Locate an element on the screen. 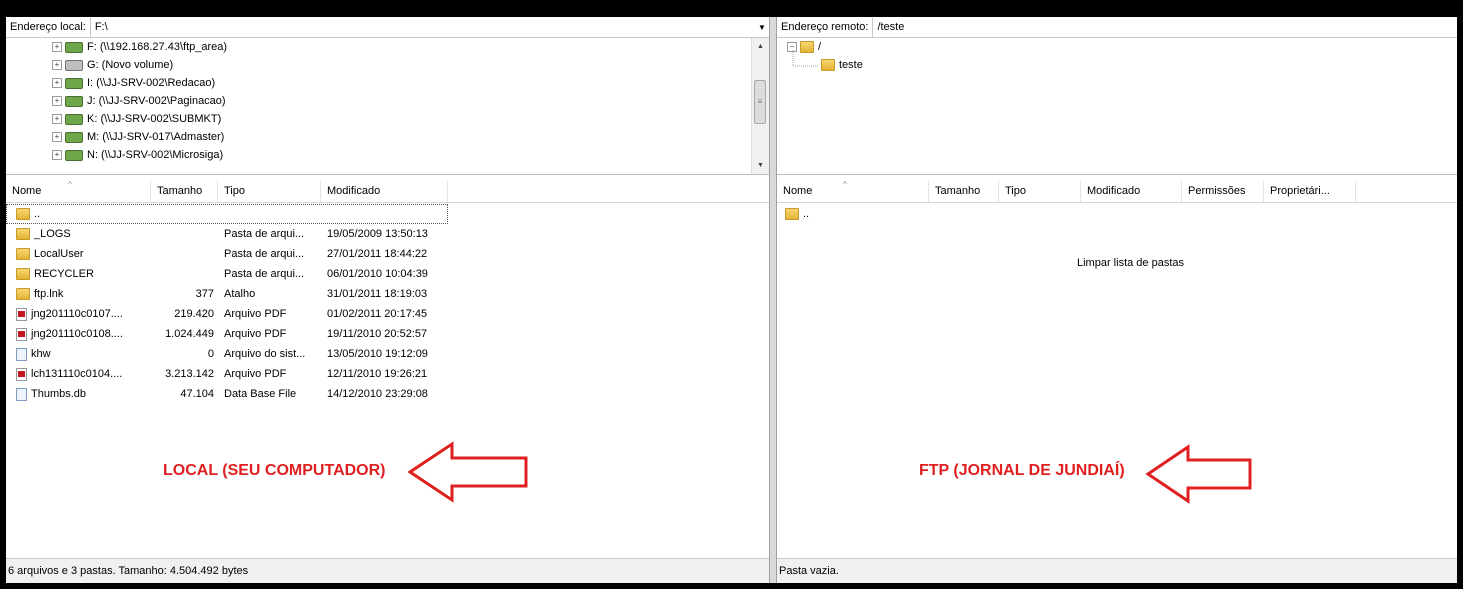 This screenshot has height=589, width=1463. tree-item-label: I: (\\JJ-SRV-002\Redacao) is located at coordinates (151, 83).